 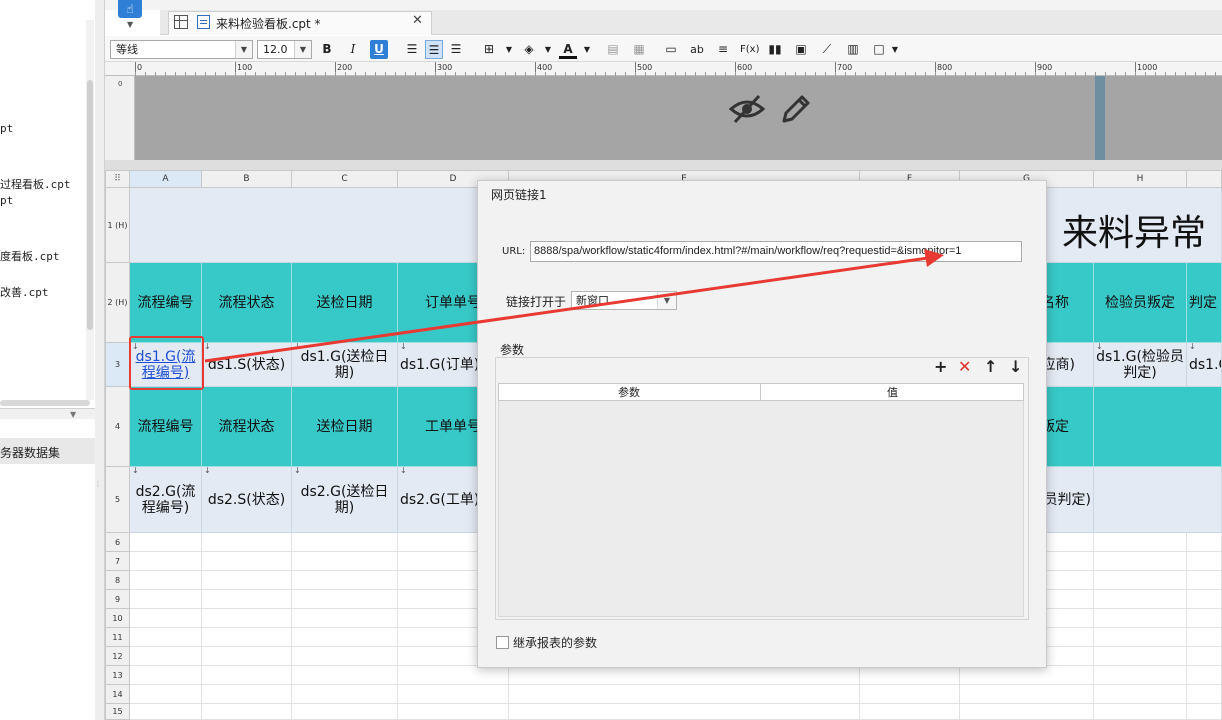 What do you see at coordinates (353, 49) in the screenshot?
I see `italic-button: I` at bounding box center [353, 49].